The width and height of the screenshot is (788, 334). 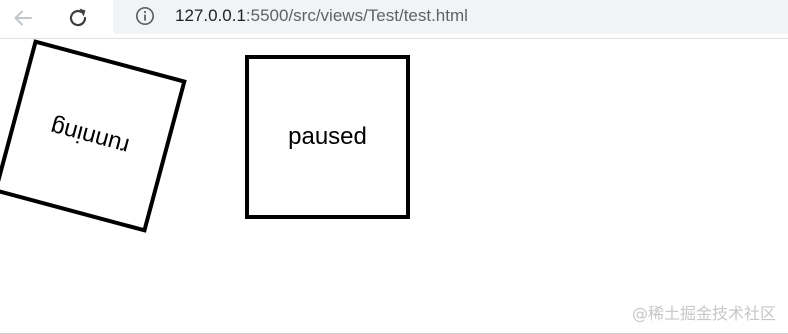 I want to click on paused-box-label: paused, so click(x=327, y=136).